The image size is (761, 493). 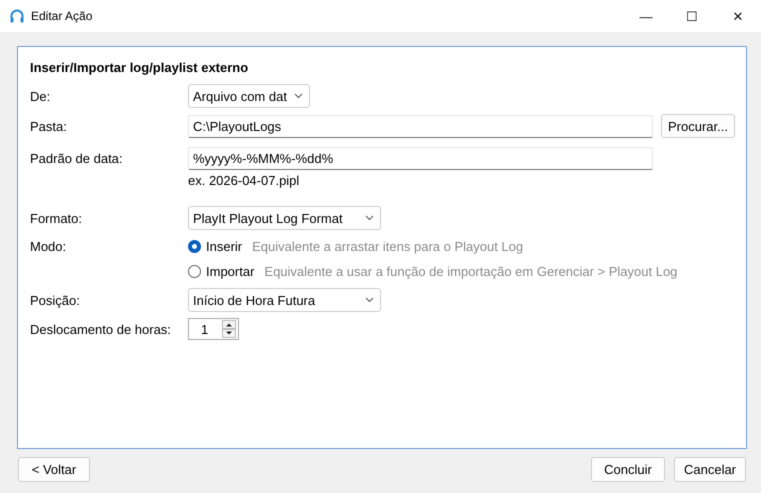 What do you see at coordinates (229, 329) in the screenshot?
I see `up-down-arrows-icon` at bounding box center [229, 329].